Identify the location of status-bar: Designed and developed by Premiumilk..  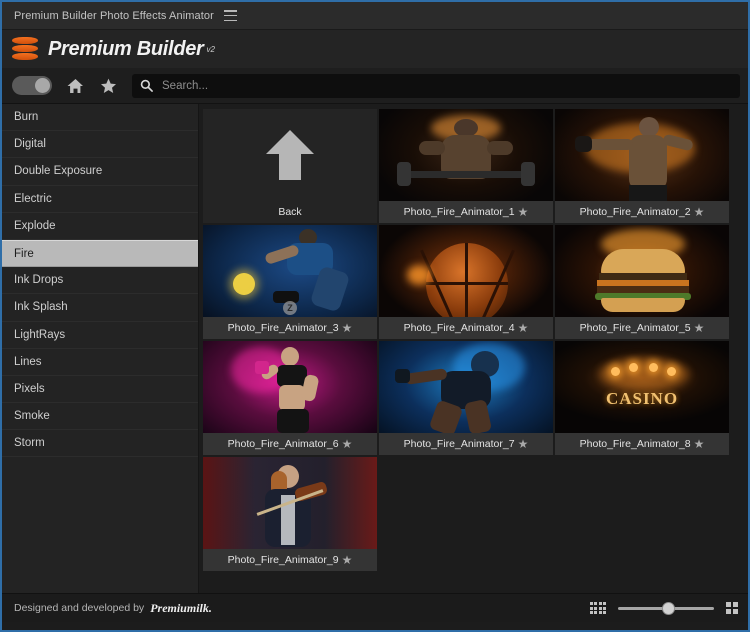
(375, 607).